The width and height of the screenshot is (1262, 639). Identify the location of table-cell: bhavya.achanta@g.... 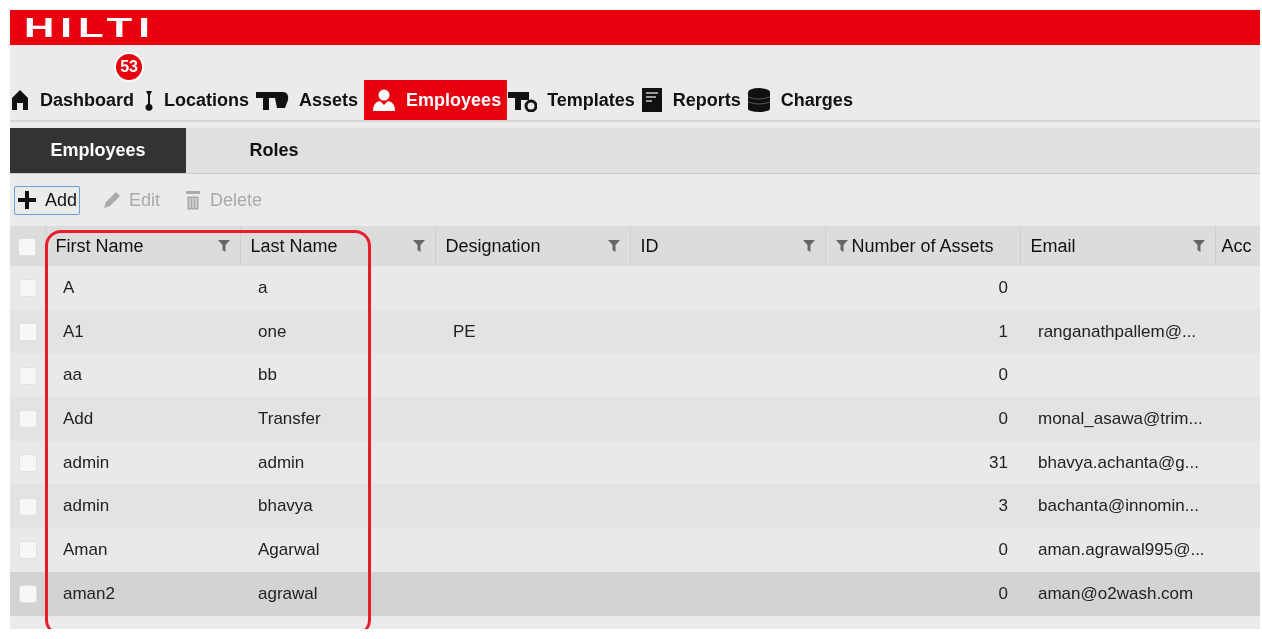
(1118, 462).